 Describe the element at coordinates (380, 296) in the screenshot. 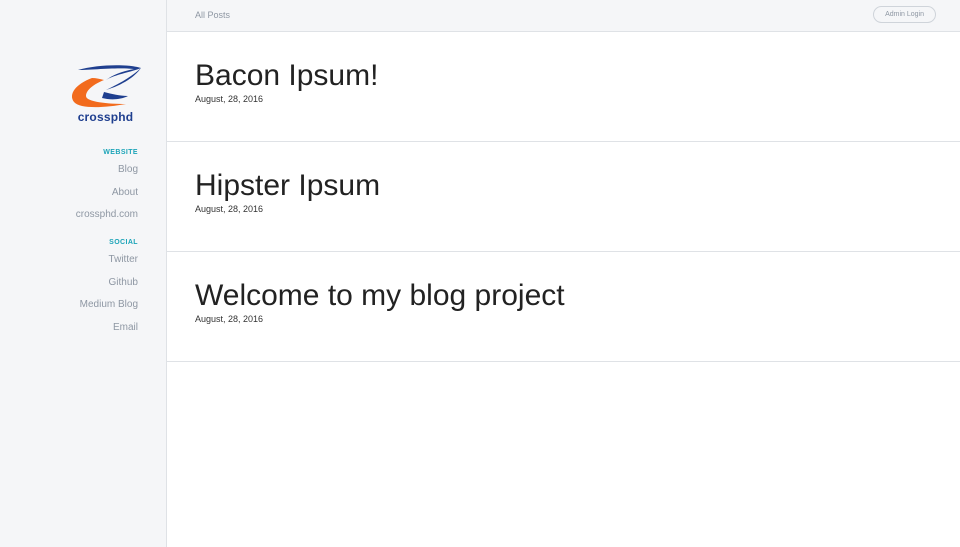

I see `post-title: Welcome to my blog project` at that location.